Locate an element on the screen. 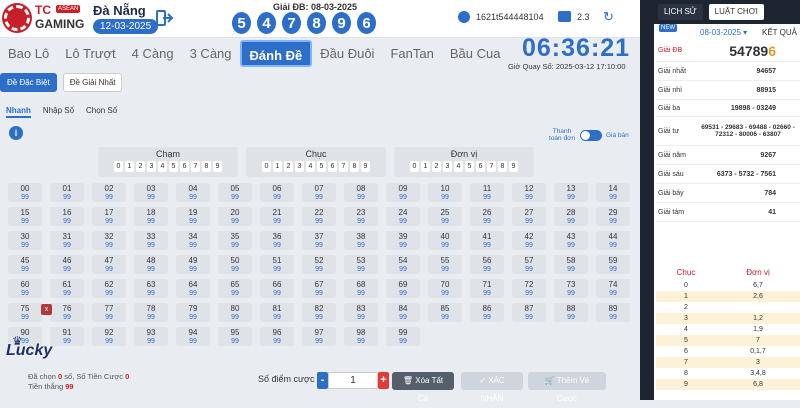 The image size is (800, 408). number-cell: 52 99 is located at coordinates (319, 264).